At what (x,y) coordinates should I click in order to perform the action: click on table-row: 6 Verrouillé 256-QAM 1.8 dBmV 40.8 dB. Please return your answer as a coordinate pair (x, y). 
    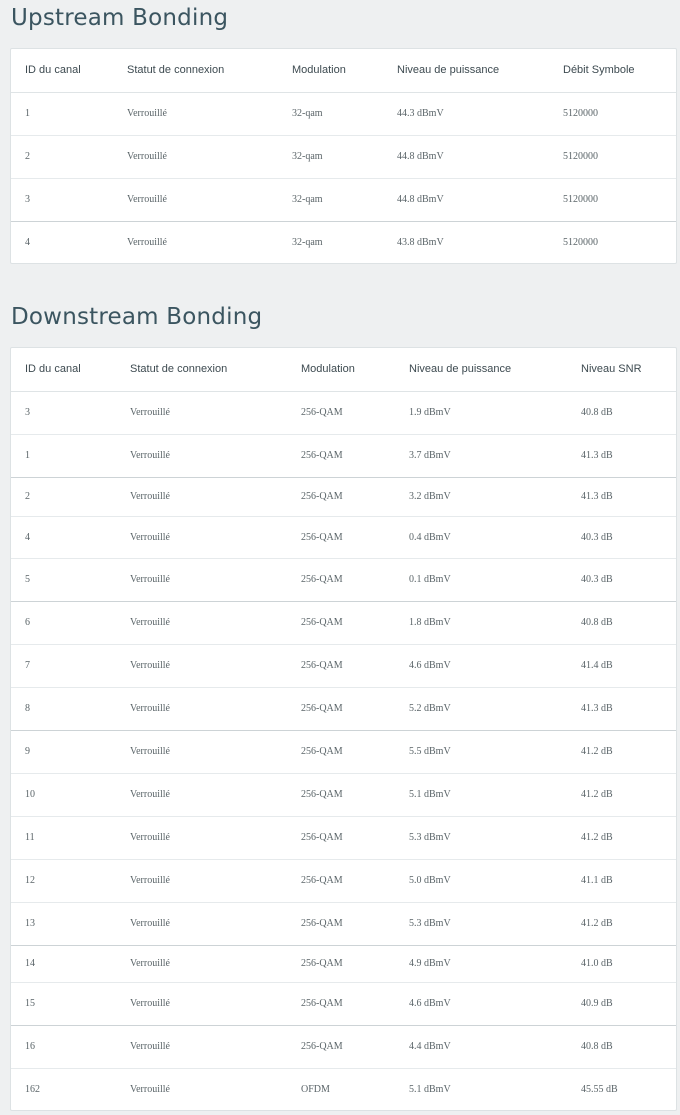
    Looking at the image, I should click on (343, 623).